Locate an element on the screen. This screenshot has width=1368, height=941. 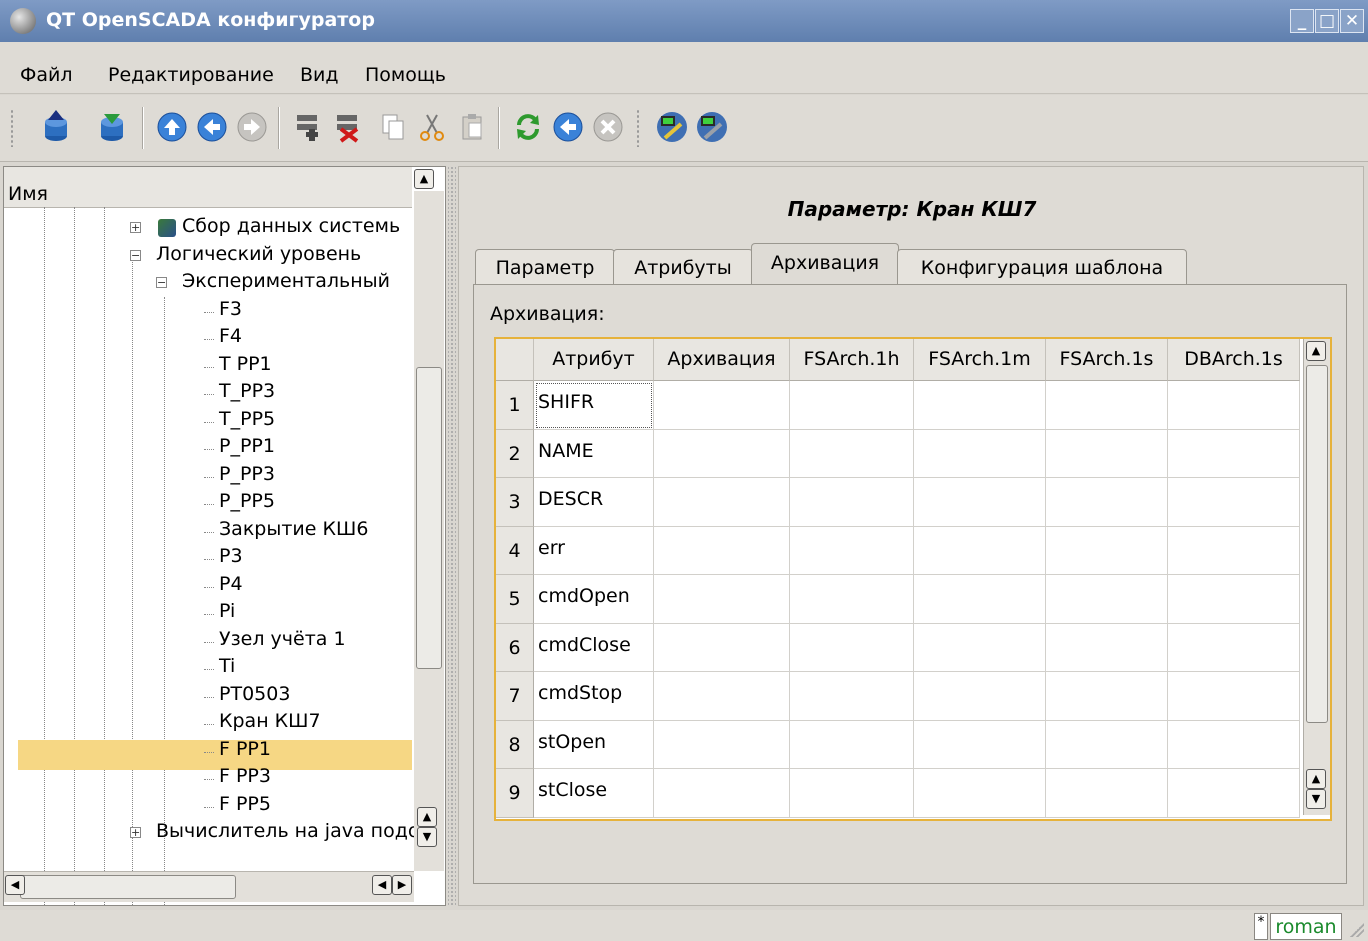
paste-icon is located at coordinates (472, 127).